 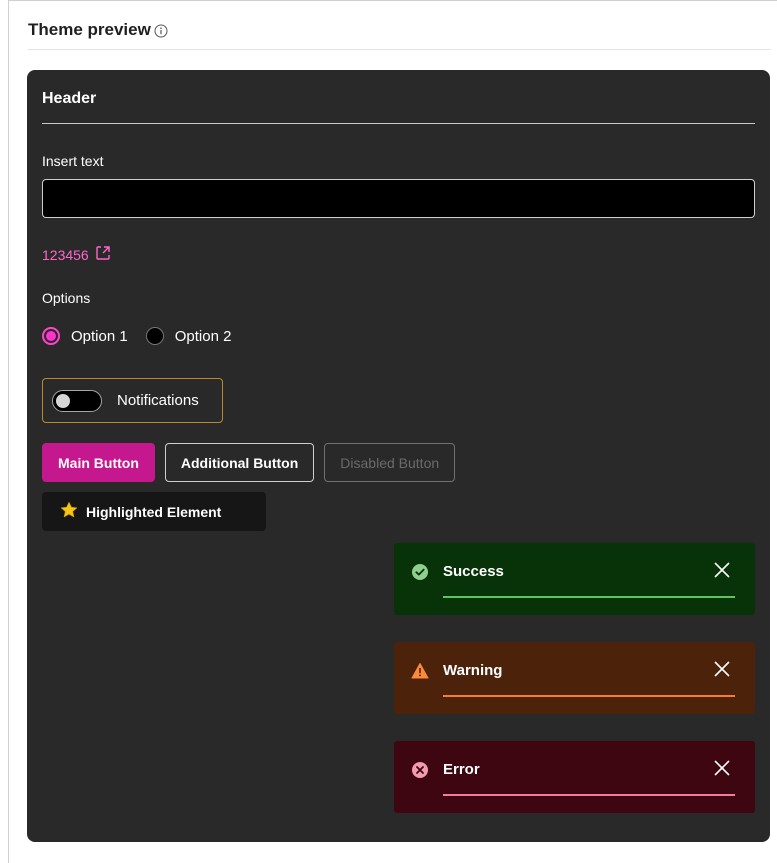 What do you see at coordinates (574, 678) in the screenshot?
I see `warning-toast: Warning` at bounding box center [574, 678].